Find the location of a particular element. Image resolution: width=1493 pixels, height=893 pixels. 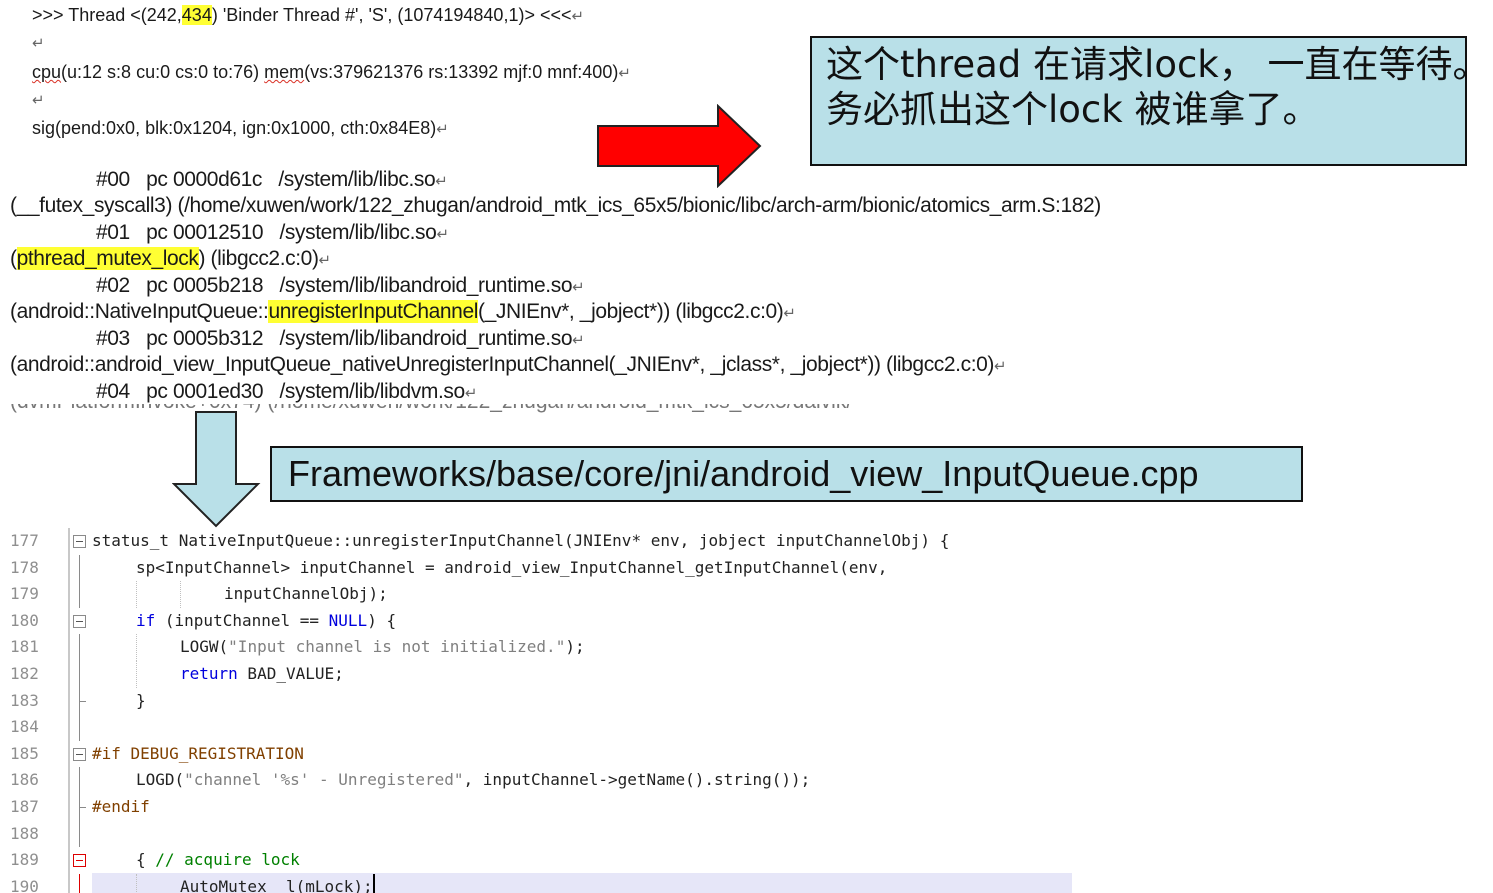

code-text: ) { is located at coordinates (382, 620).